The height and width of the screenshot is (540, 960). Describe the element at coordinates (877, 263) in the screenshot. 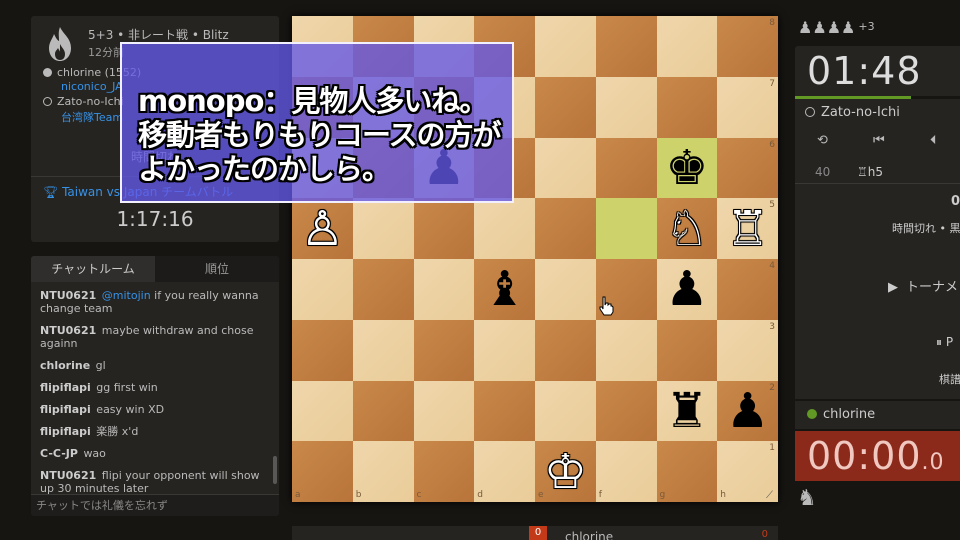

I see `moves-panel: ⟲ ⏮ ⏴ 40 ♖h5 0 時間切れ • 黒 ▶ トーナメ ⏸ P 棋譜` at that location.